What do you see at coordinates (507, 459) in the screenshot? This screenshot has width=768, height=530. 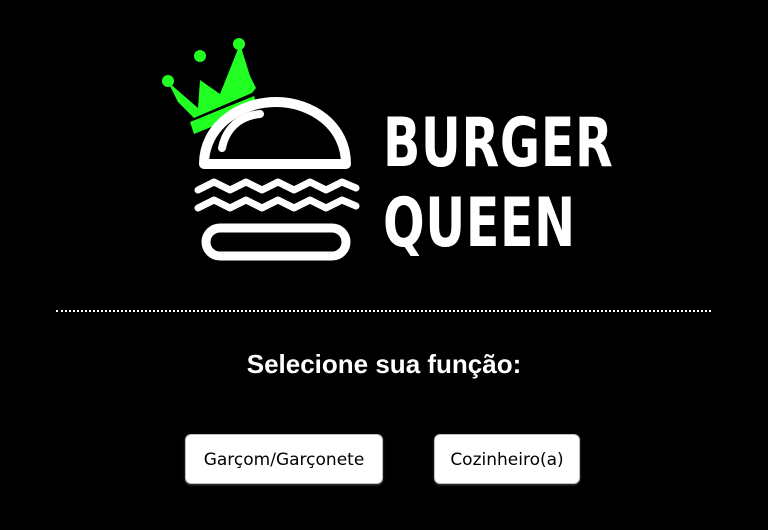 I see `cook-role-button: Cozinheiro(a)` at bounding box center [507, 459].